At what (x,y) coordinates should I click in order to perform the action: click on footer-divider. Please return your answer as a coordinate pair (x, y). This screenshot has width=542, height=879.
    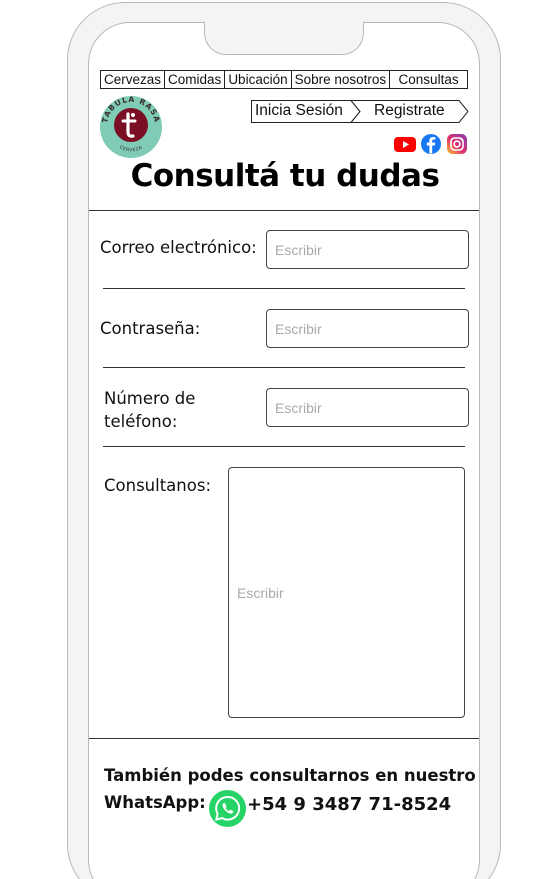
    Looking at the image, I should click on (284, 738).